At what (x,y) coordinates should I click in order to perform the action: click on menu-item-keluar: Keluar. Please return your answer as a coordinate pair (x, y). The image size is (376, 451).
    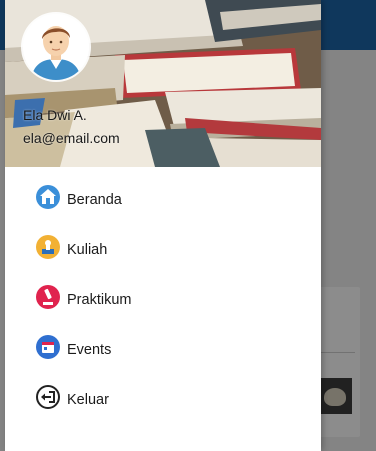
    Looking at the image, I should click on (170, 397).